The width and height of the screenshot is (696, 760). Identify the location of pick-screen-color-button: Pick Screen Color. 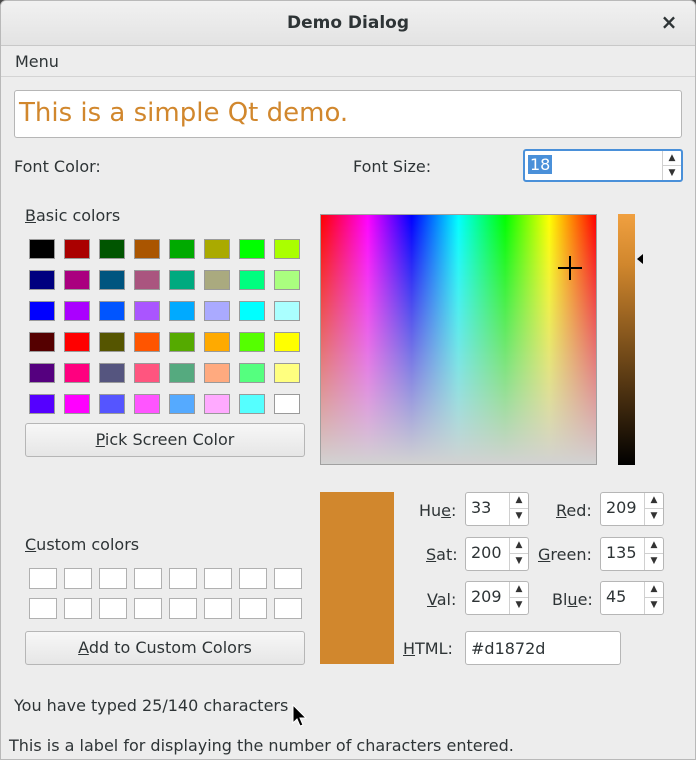
(165, 440).